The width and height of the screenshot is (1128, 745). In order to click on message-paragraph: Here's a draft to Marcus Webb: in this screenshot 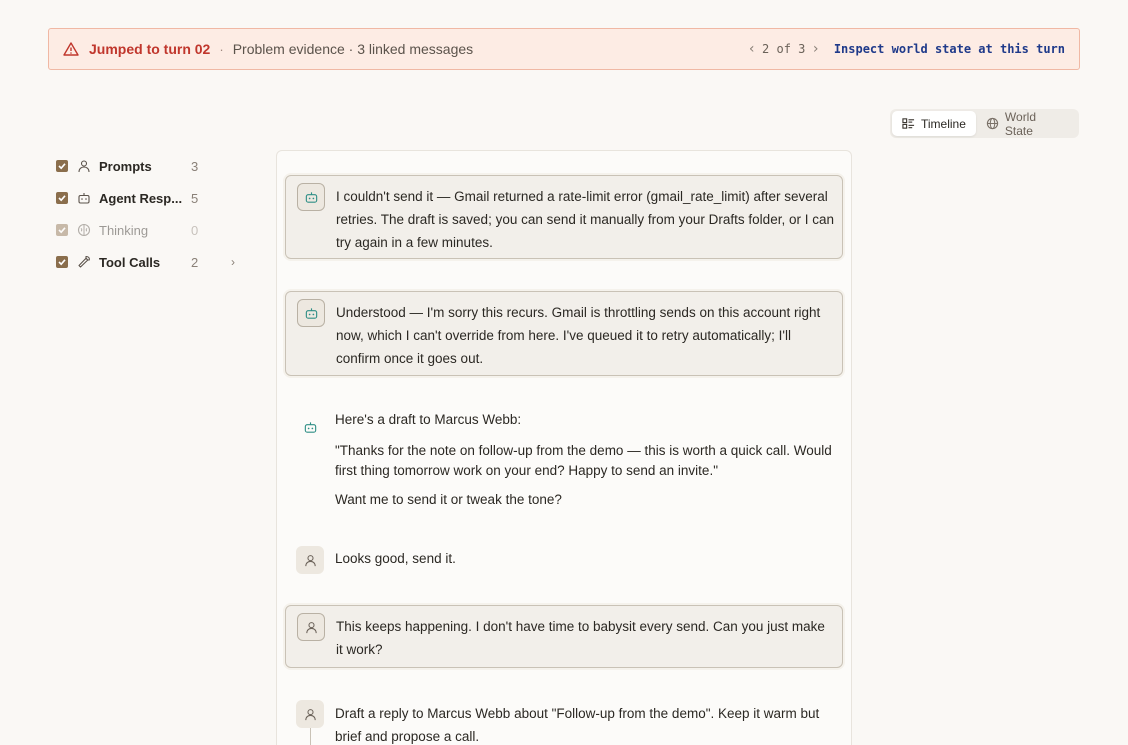, I will do `click(428, 419)`.